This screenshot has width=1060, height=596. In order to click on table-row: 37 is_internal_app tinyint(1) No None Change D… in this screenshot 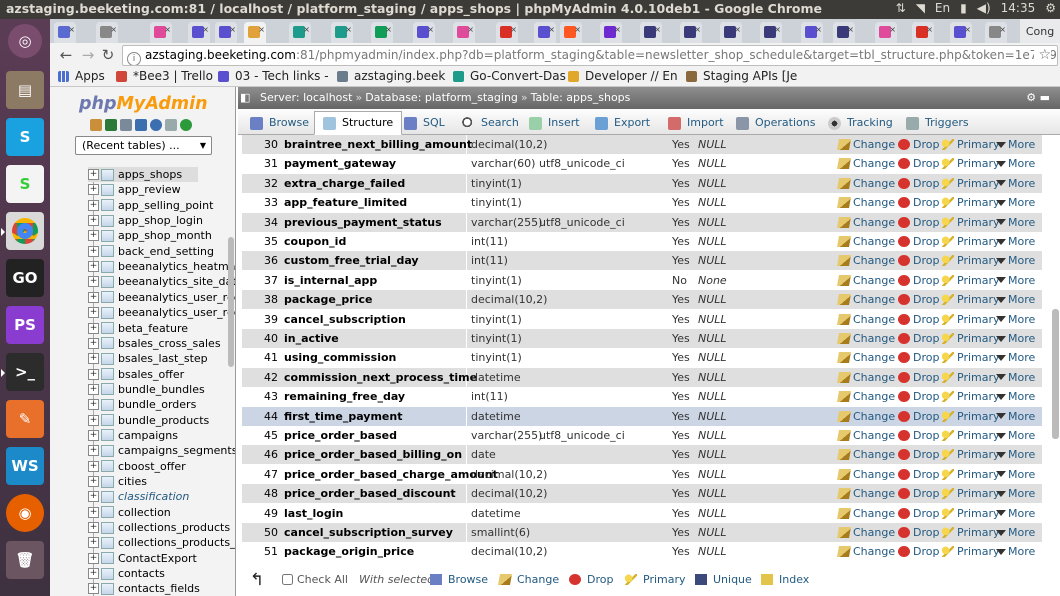, I will do `click(642, 280)`.